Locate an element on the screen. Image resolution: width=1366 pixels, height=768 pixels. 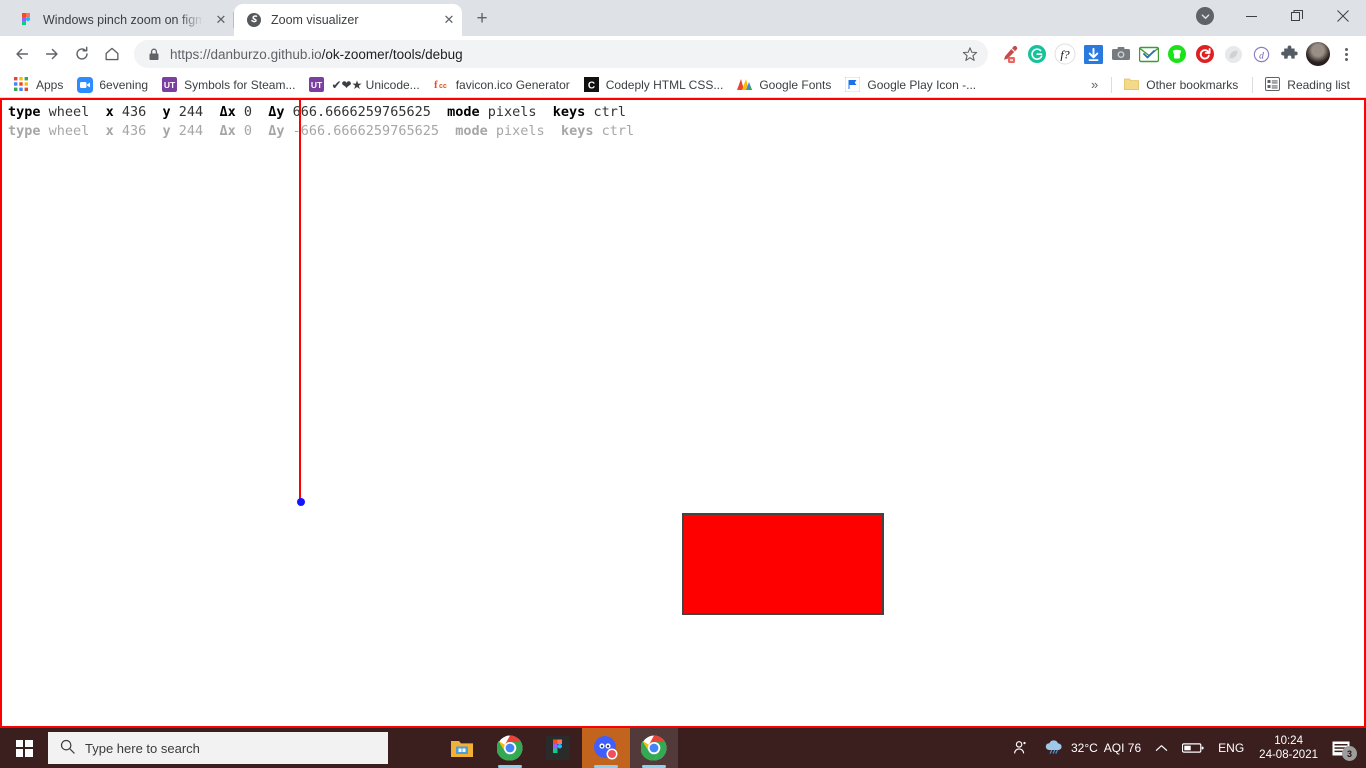
reading-list-icon is located at coordinates (1273, 84).